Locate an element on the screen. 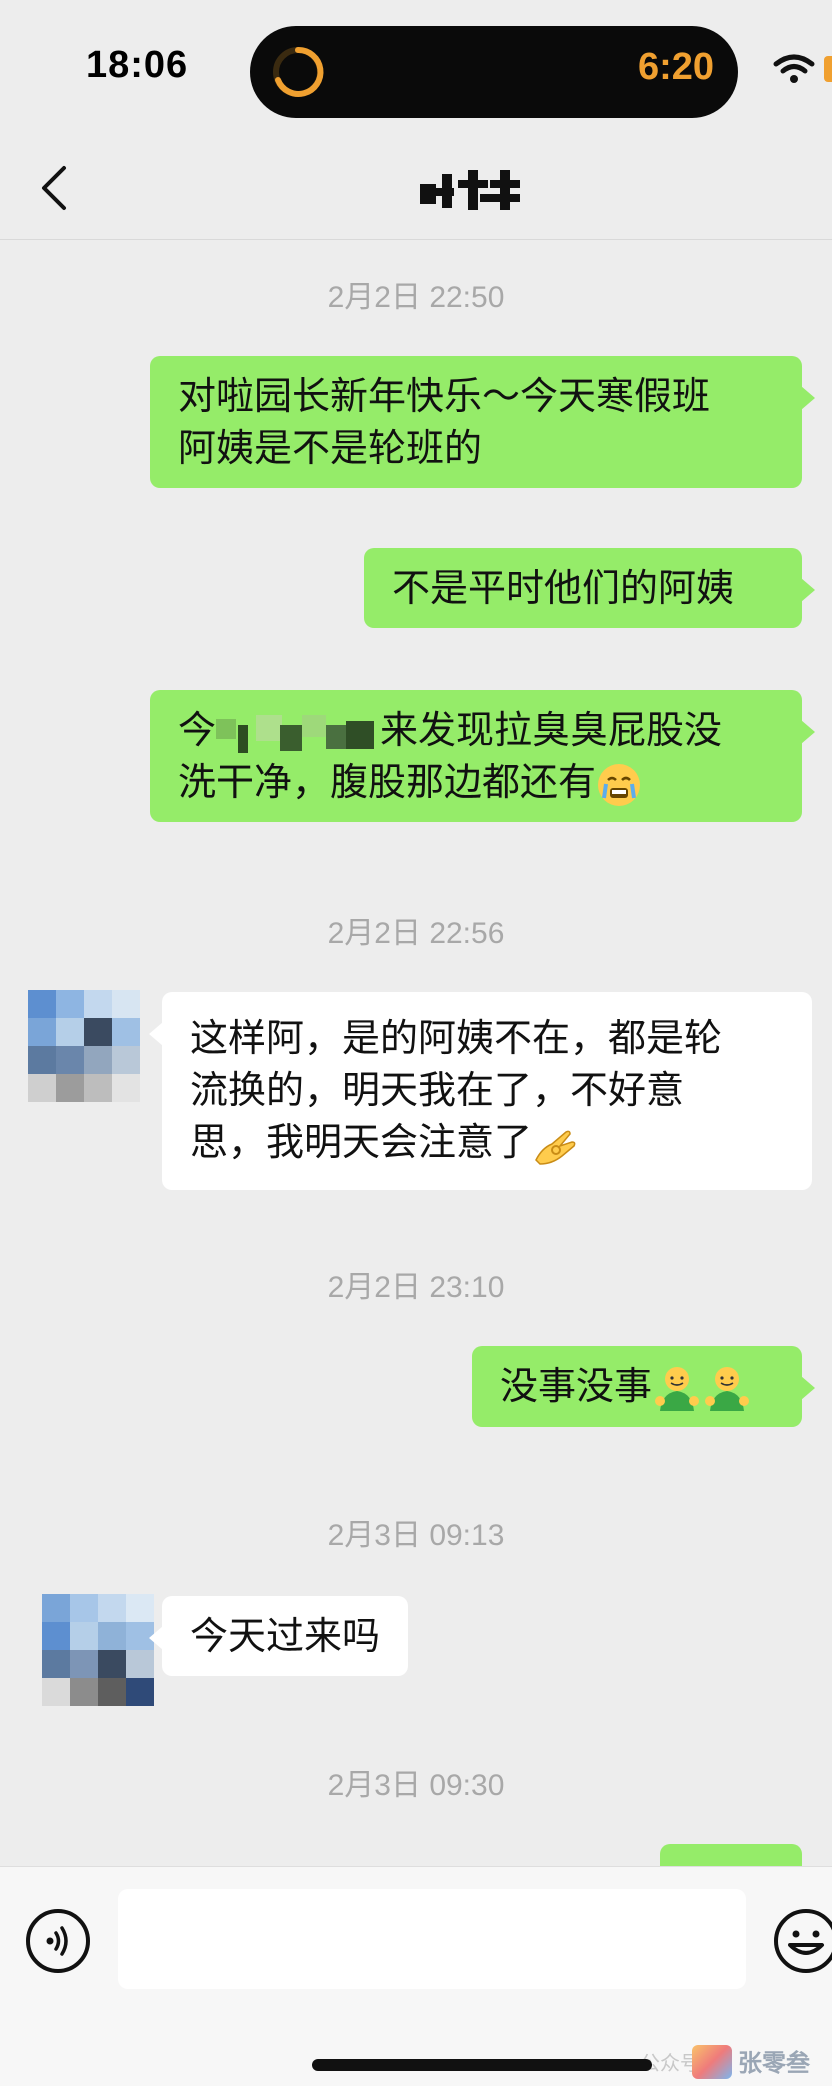 This screenshot has height=2086, width=832. chevron-left-icon is located at coordinates (54, 188).